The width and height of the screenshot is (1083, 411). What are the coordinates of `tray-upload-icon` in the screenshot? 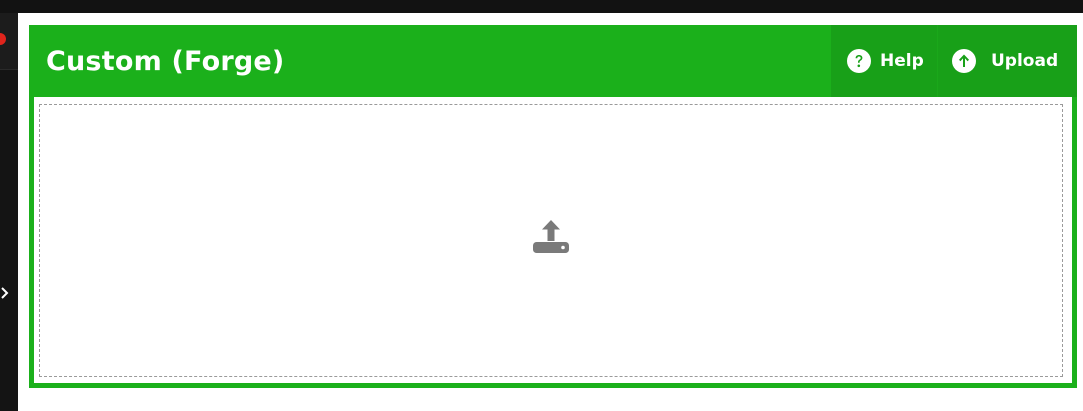 It's located at (551, 236).